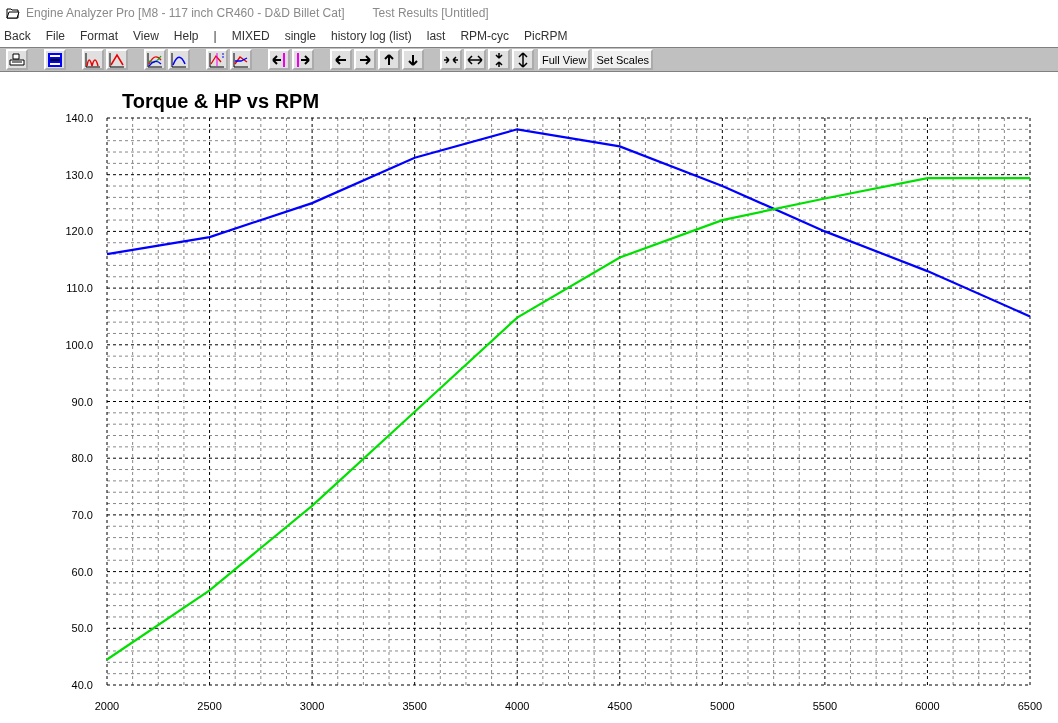  I want to click on x-axis-label: 3500, so click(414, 706).